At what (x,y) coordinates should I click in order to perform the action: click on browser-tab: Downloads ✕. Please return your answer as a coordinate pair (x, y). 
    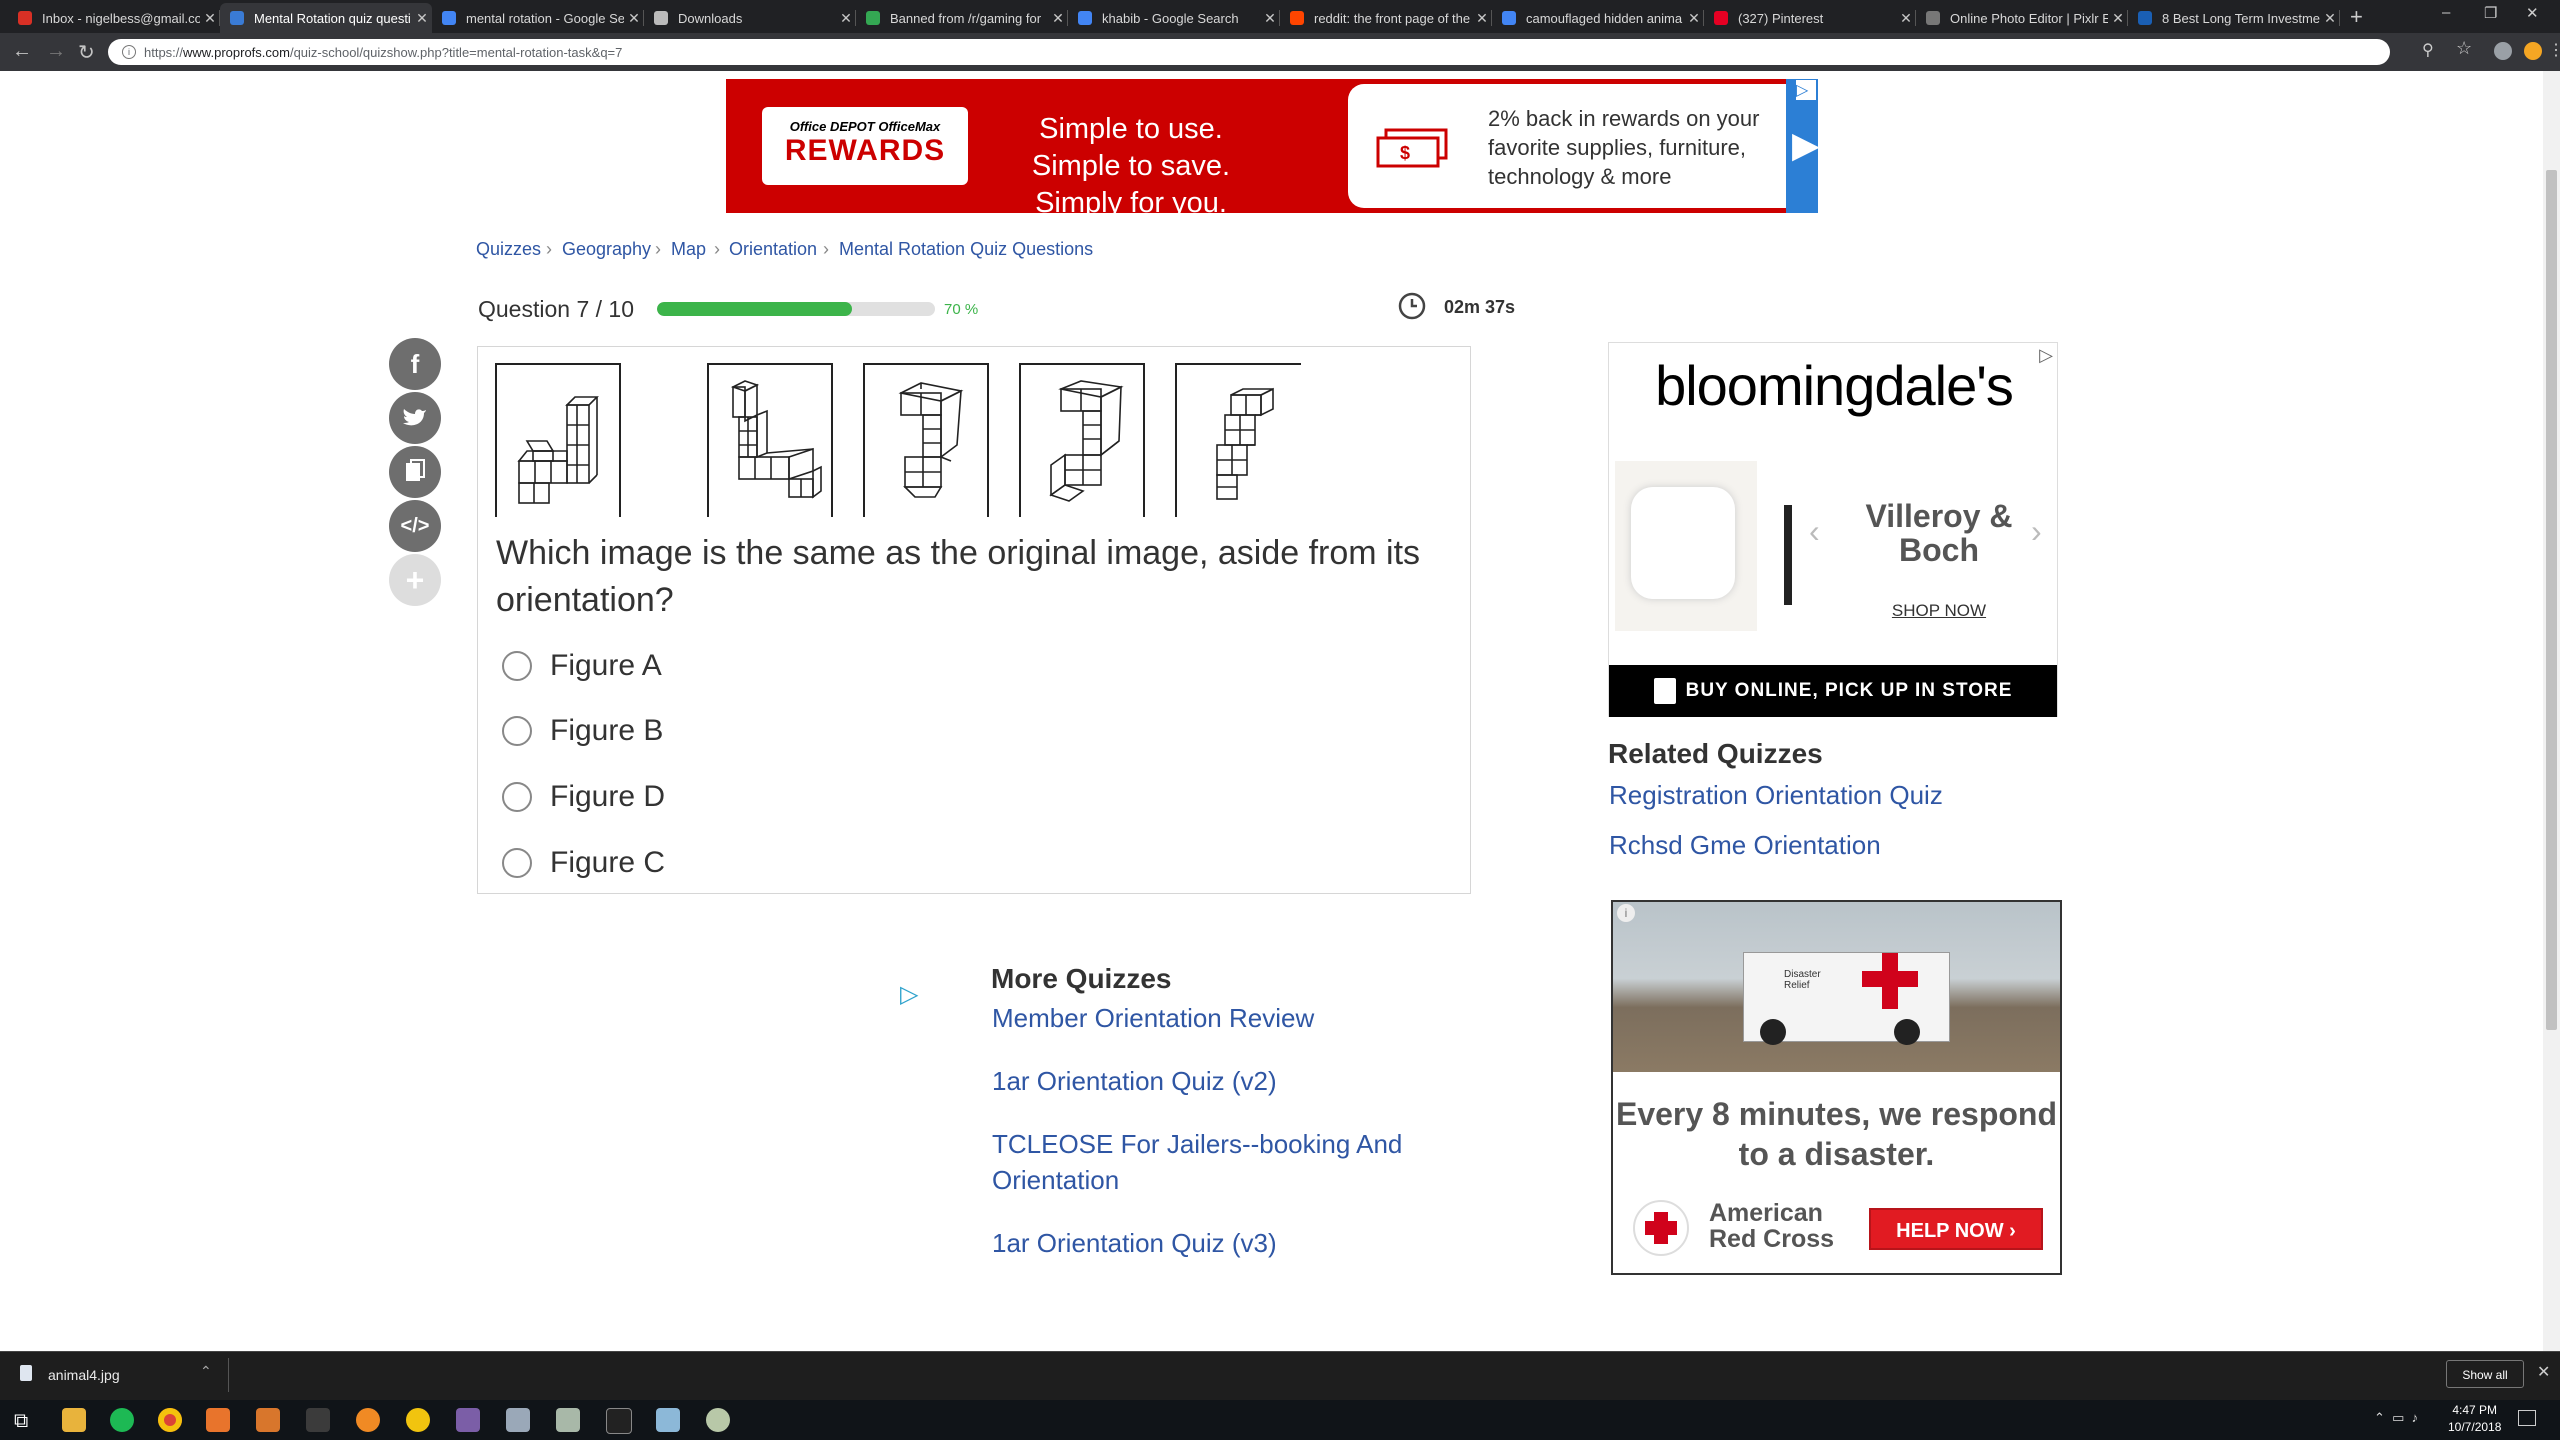
    Looking at the image, I should click on (750, 18).